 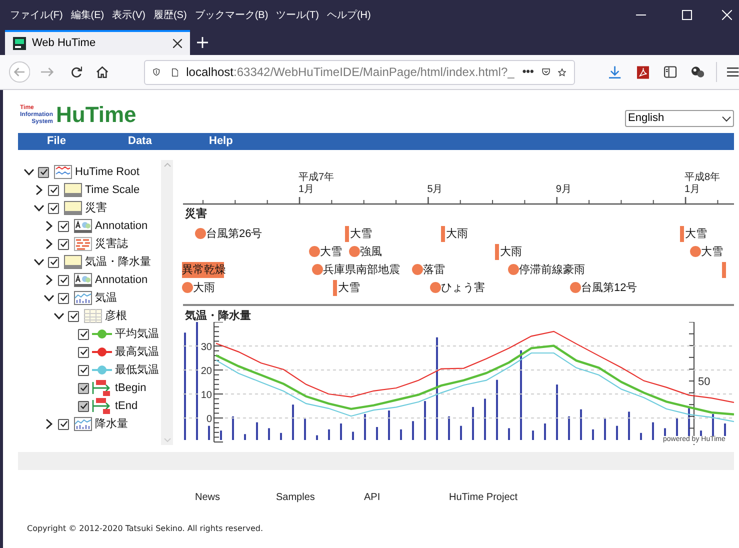 What do you see at coordinates (207, 497) in the screenshot?
I see `footer-link: News` at bounding box center [207, 497].